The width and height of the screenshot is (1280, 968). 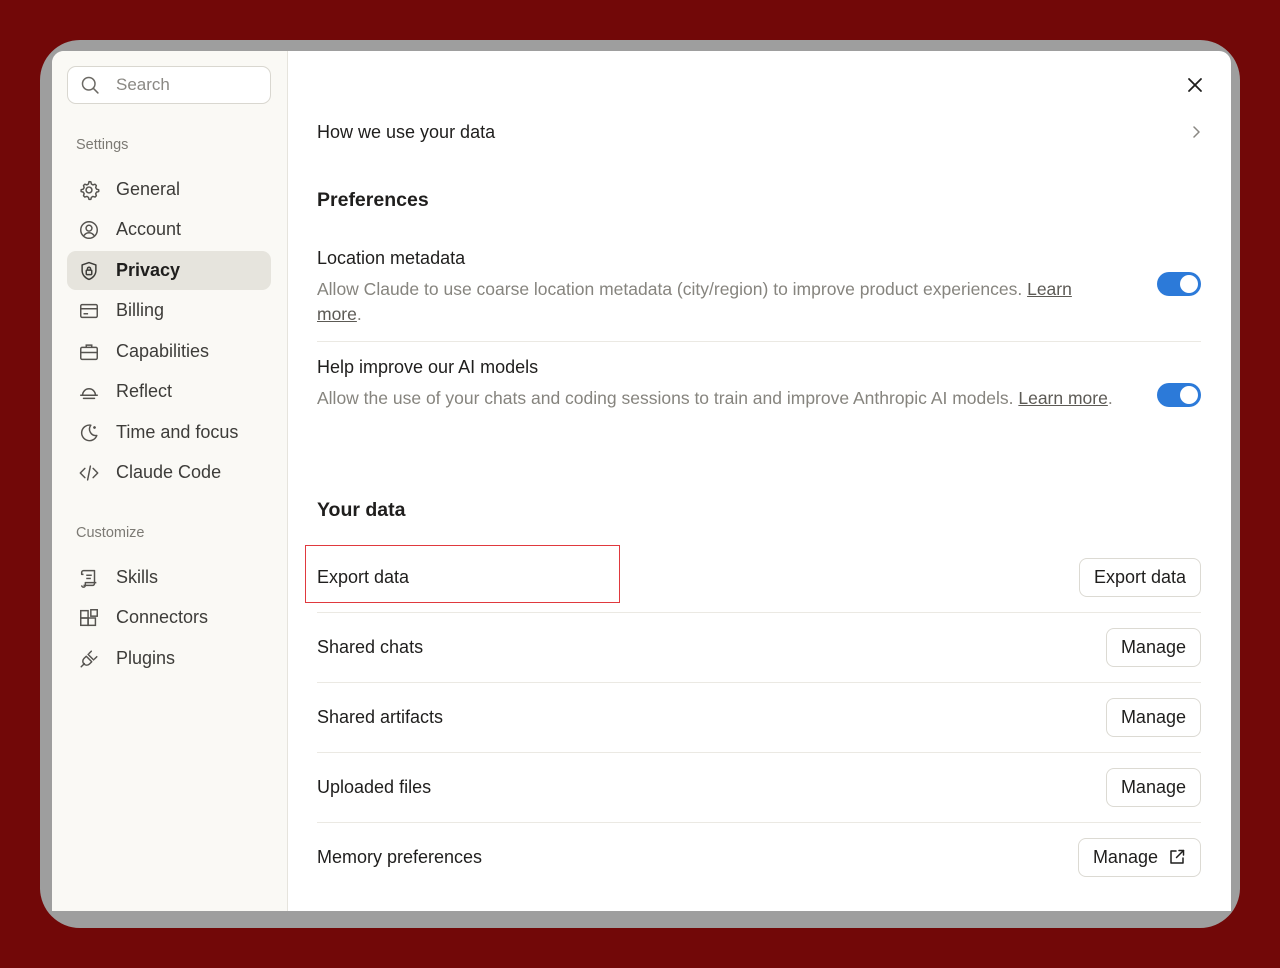 I want to click on how-we-use-data-link: How we use your data, so click(x=759, y=132).